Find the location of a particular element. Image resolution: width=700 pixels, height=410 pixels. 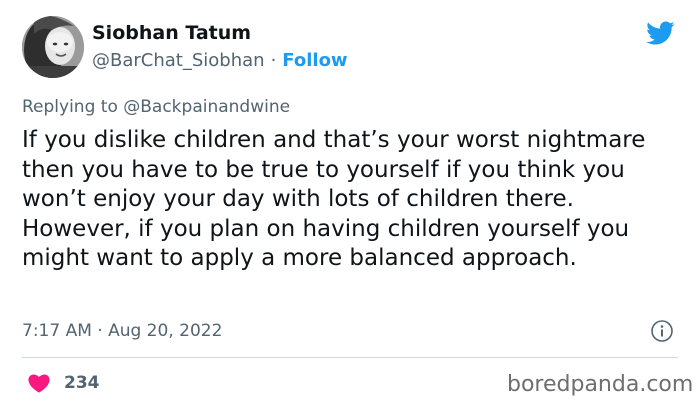

avatar-image is located at coordinates (53, 47).